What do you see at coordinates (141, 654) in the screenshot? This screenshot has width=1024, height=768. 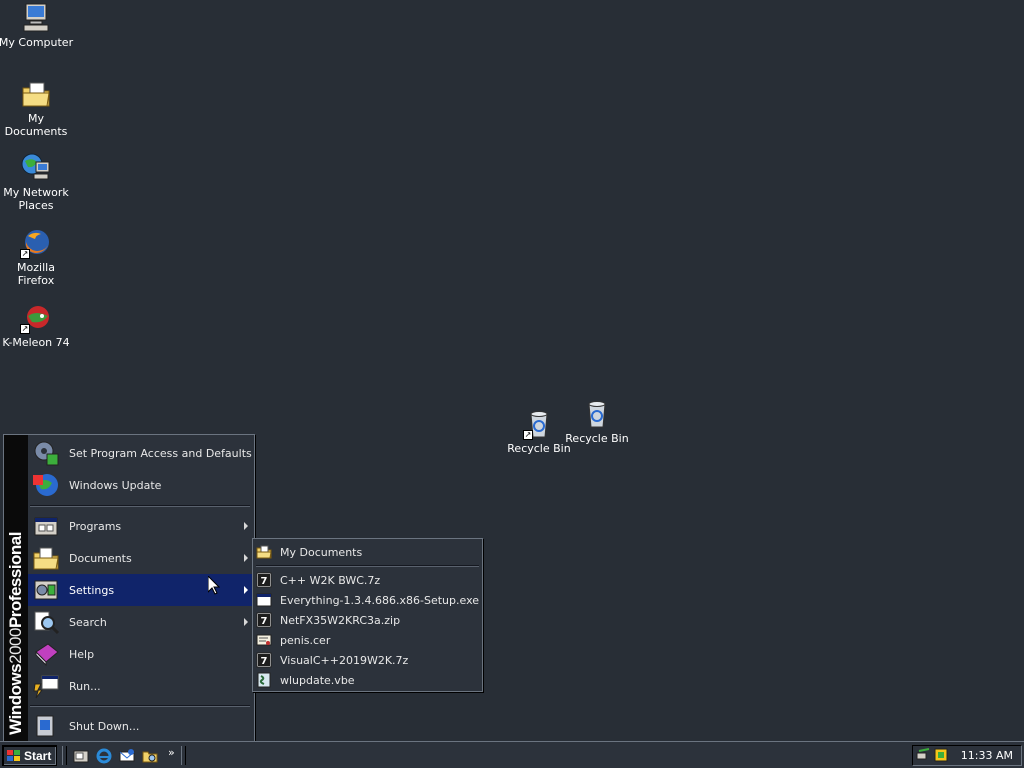 I see `menu-item-help: Help` at bounding box center [141, 654].